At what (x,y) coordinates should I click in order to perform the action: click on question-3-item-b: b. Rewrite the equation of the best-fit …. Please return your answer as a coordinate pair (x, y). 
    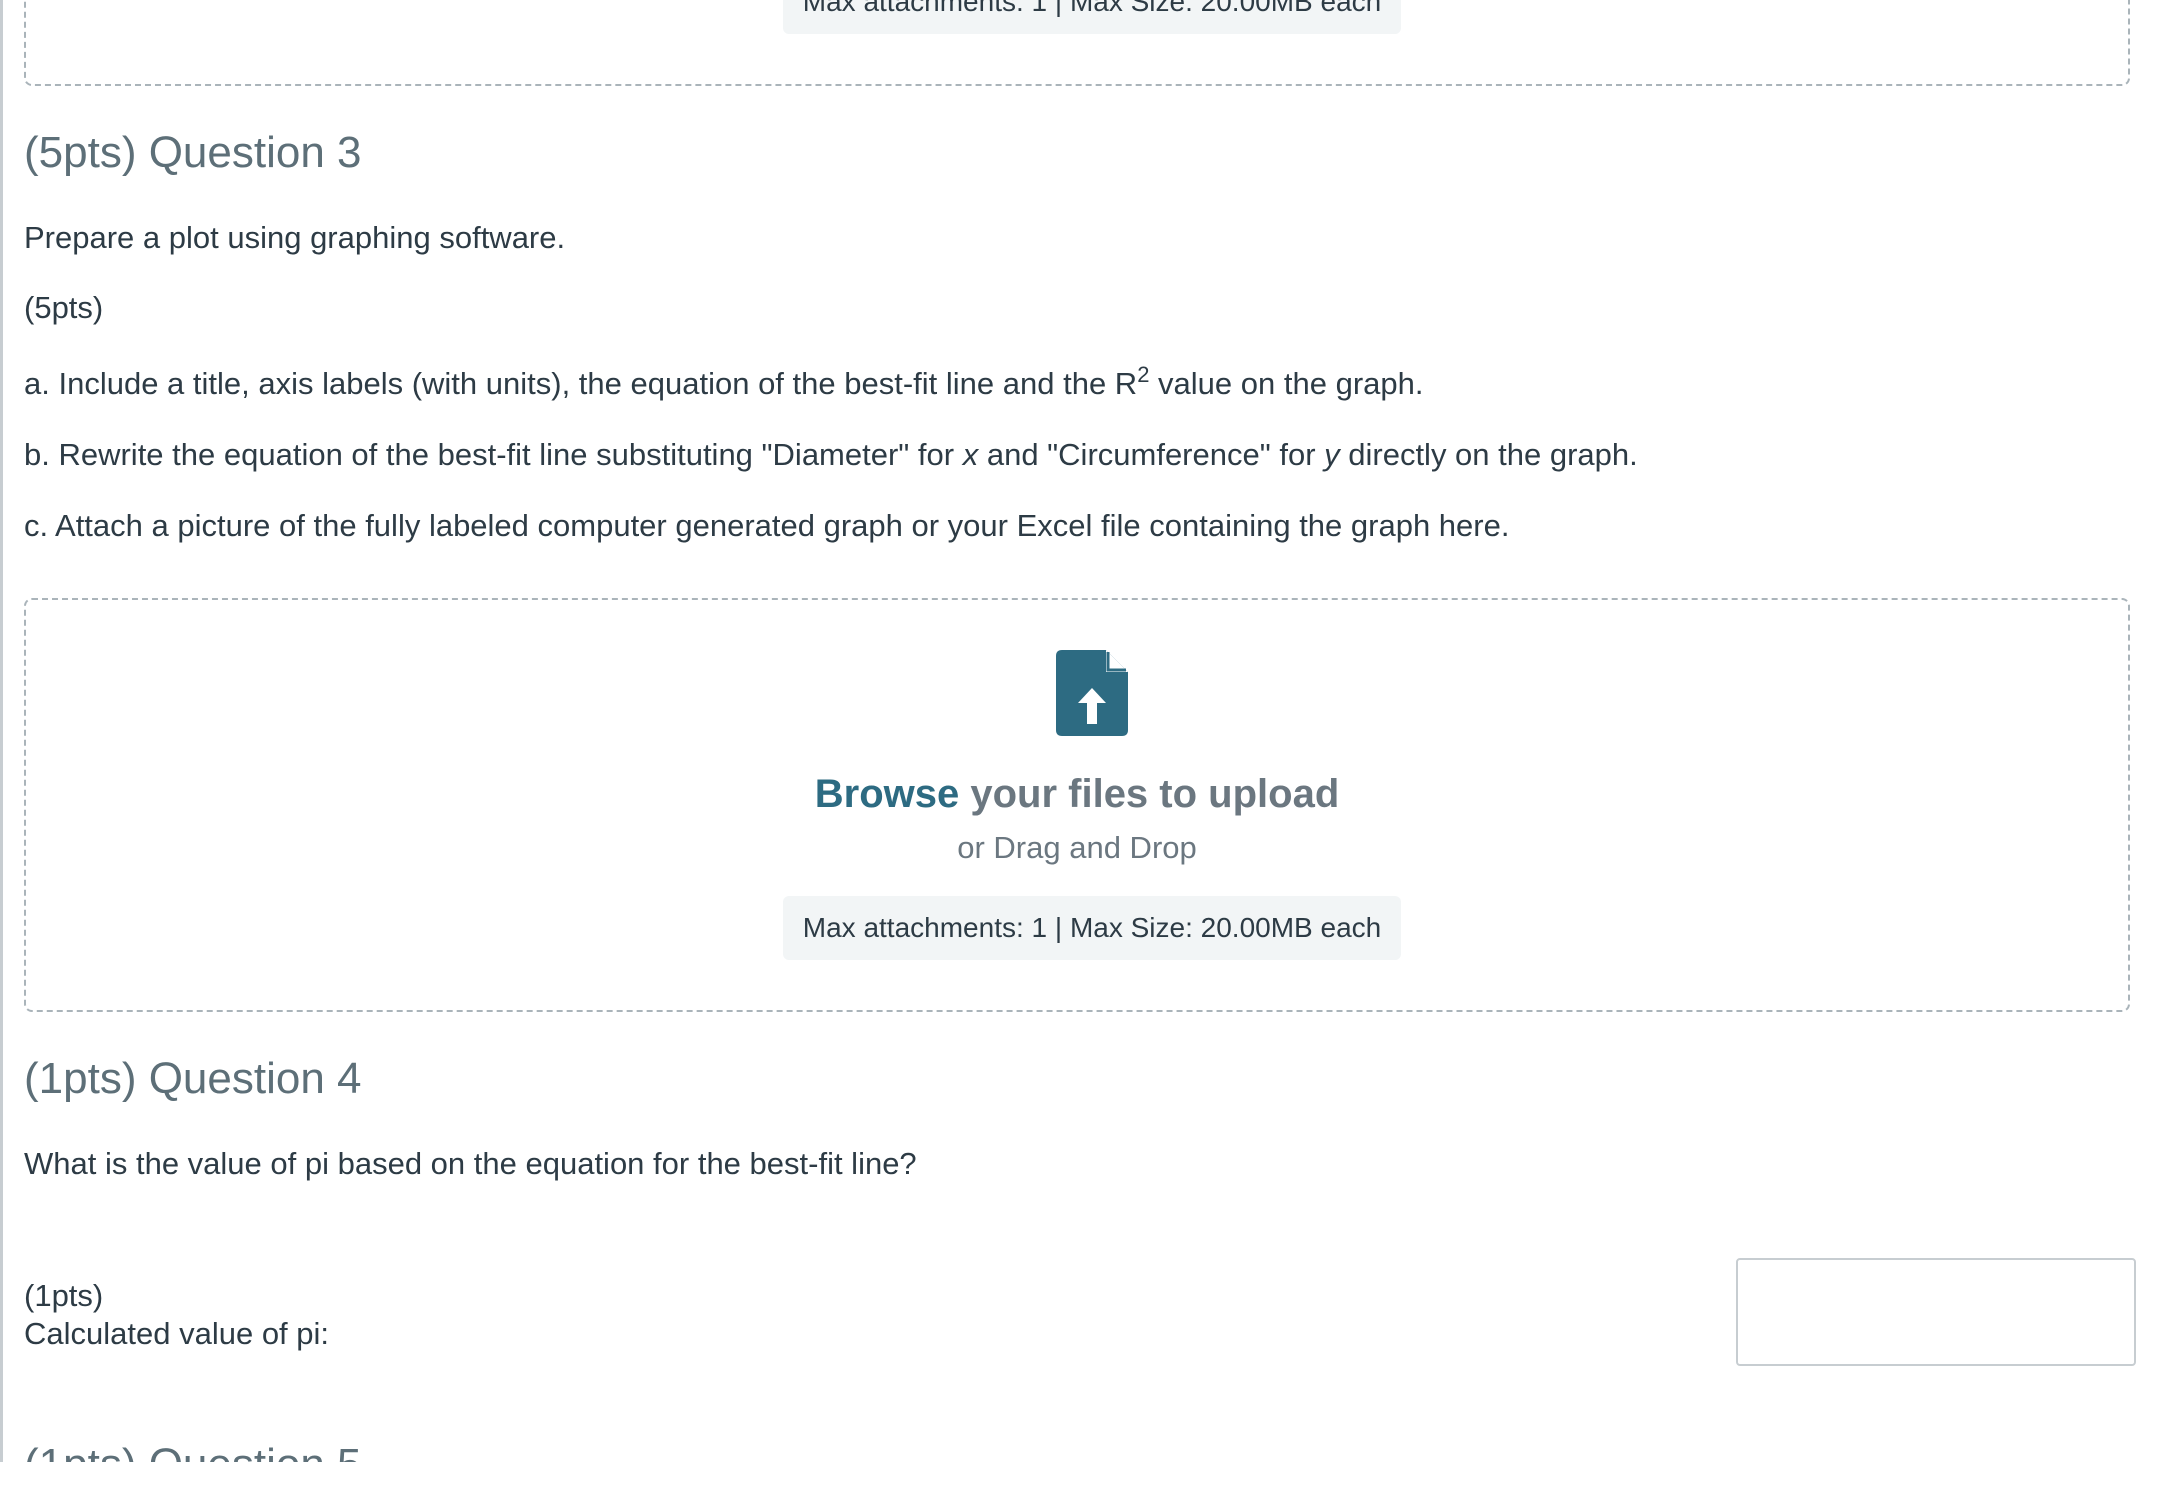
    Looking at the image, I should click on (831, 455).